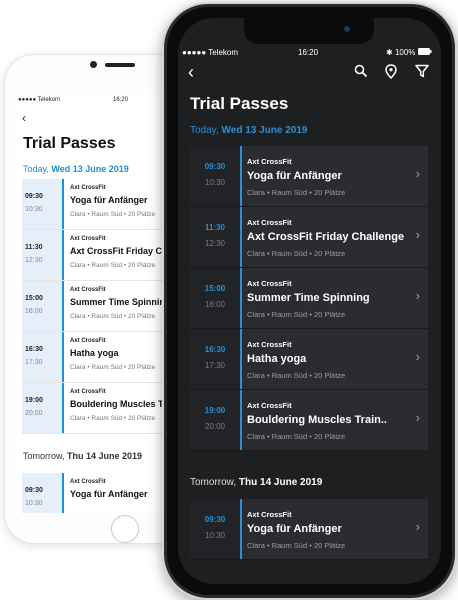 This screenshot has height=600, width=458. What do you see at coordinates (116, 251) in the screenshot?
I see `session-name: Axt CrossFit Friday C` at bounding box center [116, 251].